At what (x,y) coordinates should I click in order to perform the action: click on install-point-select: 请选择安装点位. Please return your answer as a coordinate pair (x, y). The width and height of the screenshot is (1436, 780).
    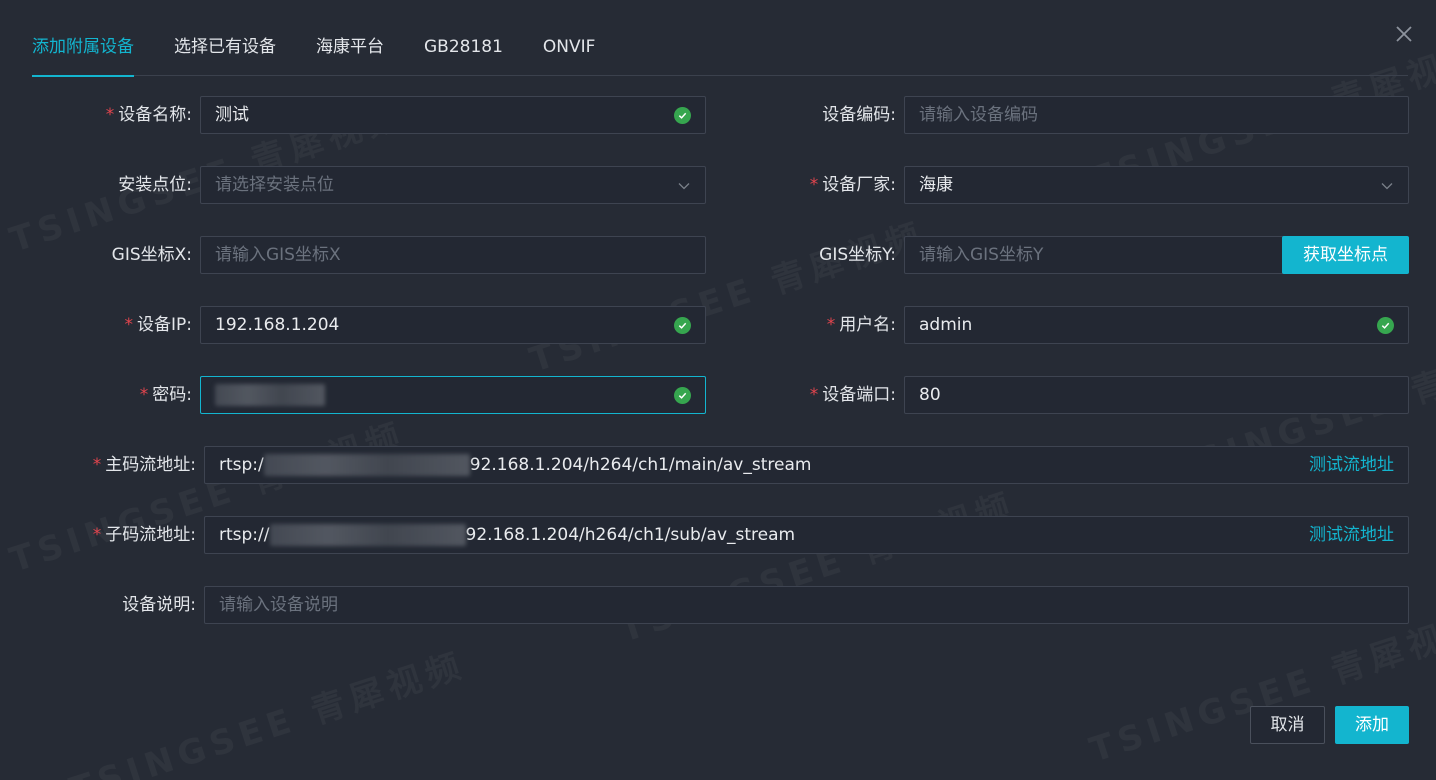
    Looking at the image, I should click on (453, 185).